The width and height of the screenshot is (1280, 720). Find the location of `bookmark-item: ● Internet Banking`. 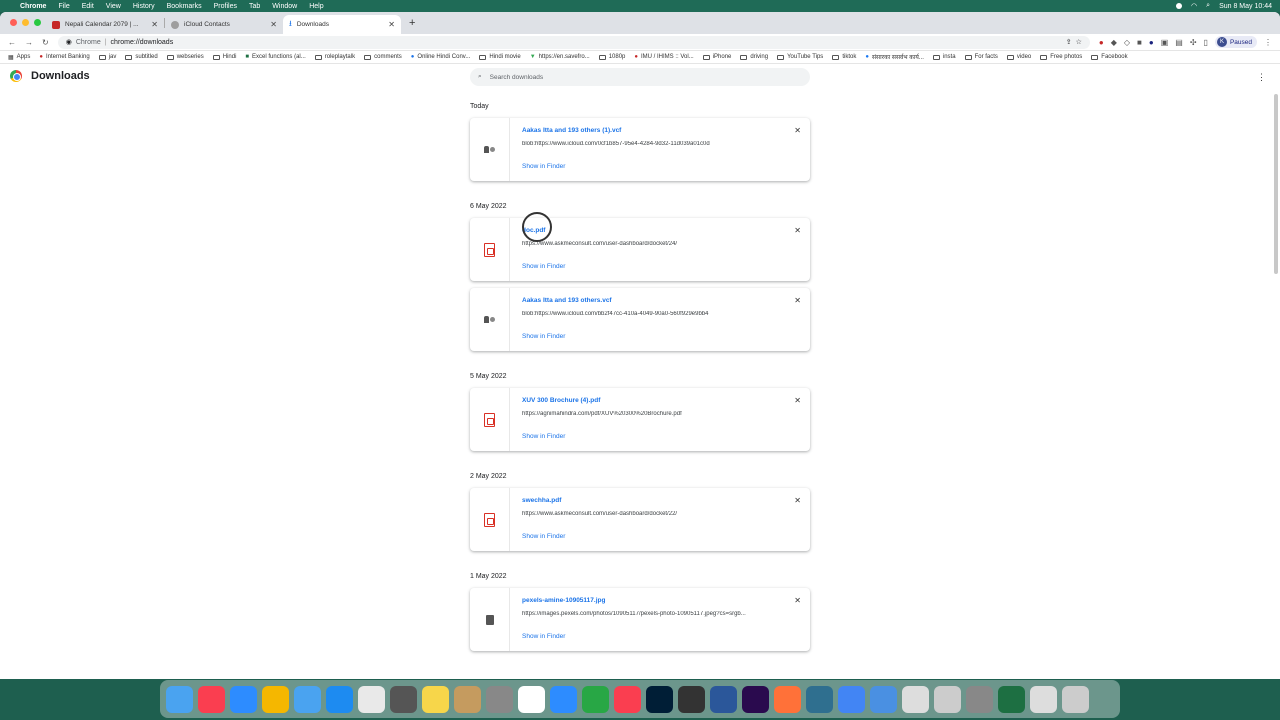

bookmark-item: ● Internet Banking is located at coordinates (64, 57).